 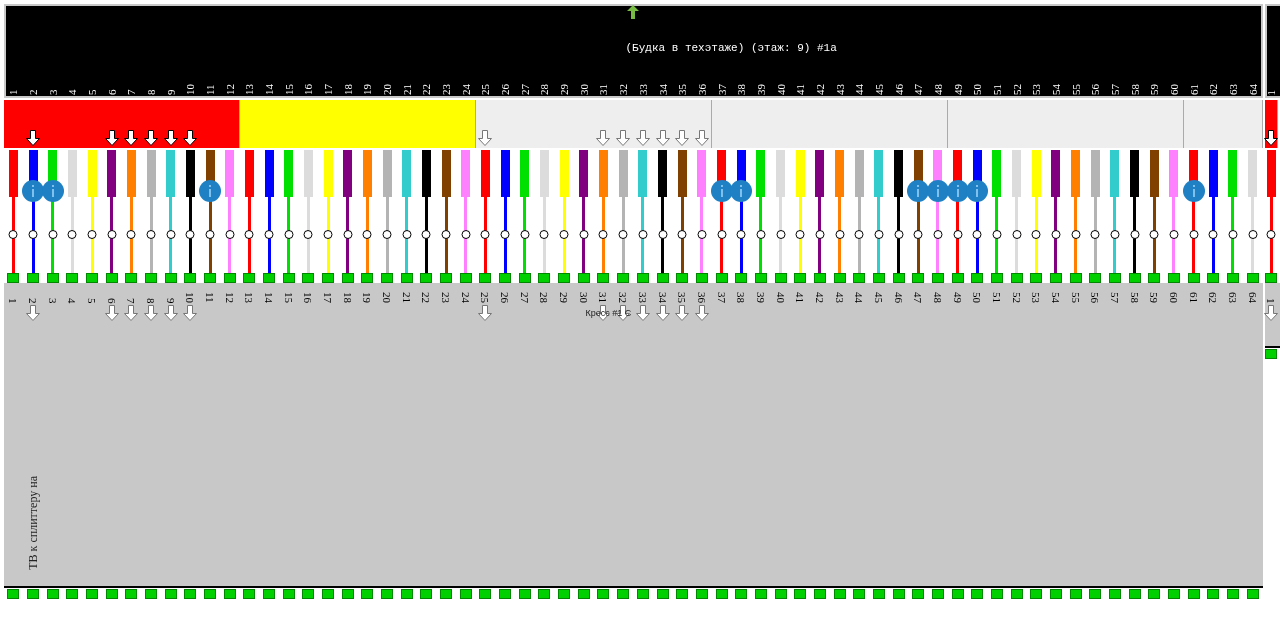 I want to click on port-number: 1, so click(x=13, y=91).